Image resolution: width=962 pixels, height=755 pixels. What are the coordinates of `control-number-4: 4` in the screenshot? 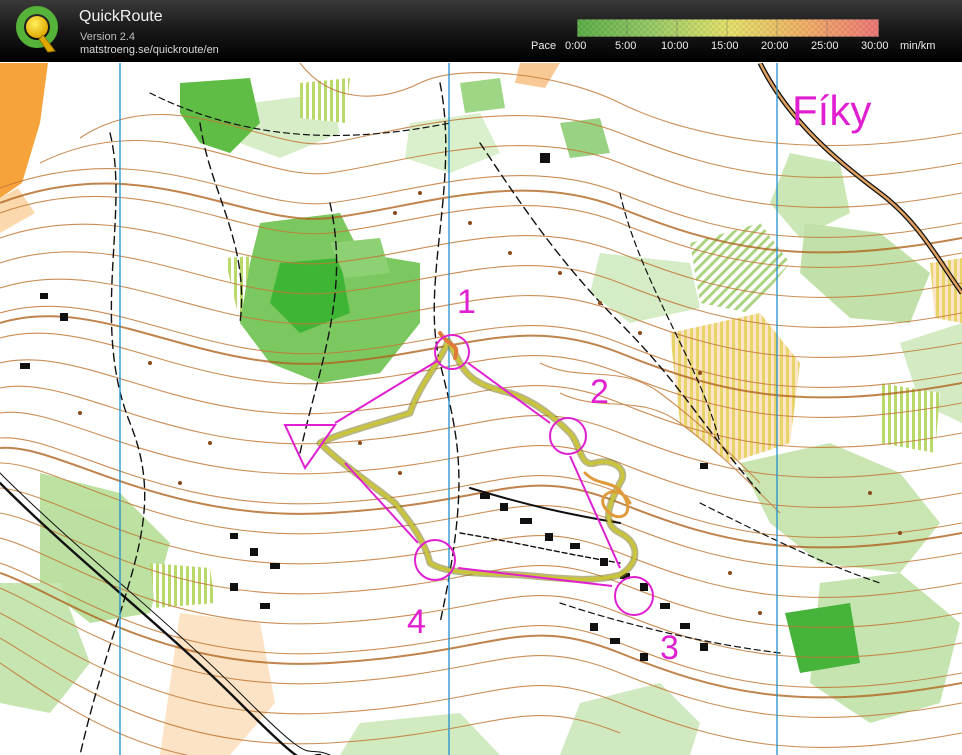 It's located at (416, 622).